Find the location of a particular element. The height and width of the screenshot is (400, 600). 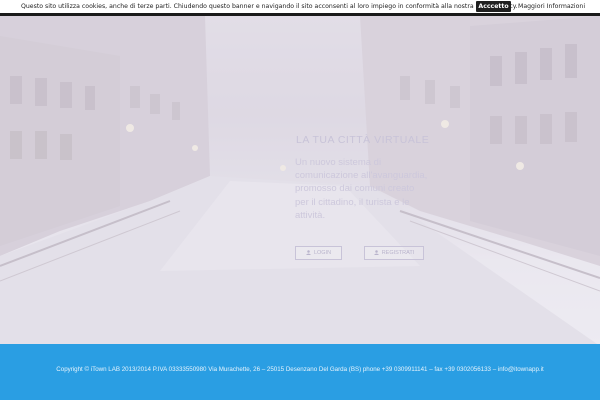

register-button: REGISTRATI is located at coordinates (394, 253).